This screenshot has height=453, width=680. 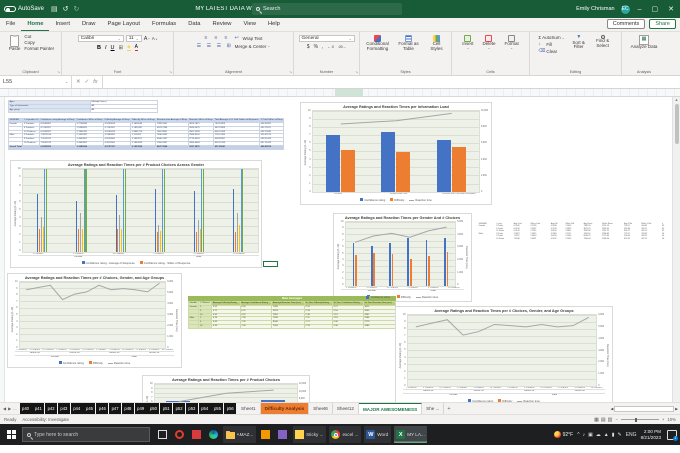 I want to click on format-cells-button: Format ⌄, so click(x=512, y=43).